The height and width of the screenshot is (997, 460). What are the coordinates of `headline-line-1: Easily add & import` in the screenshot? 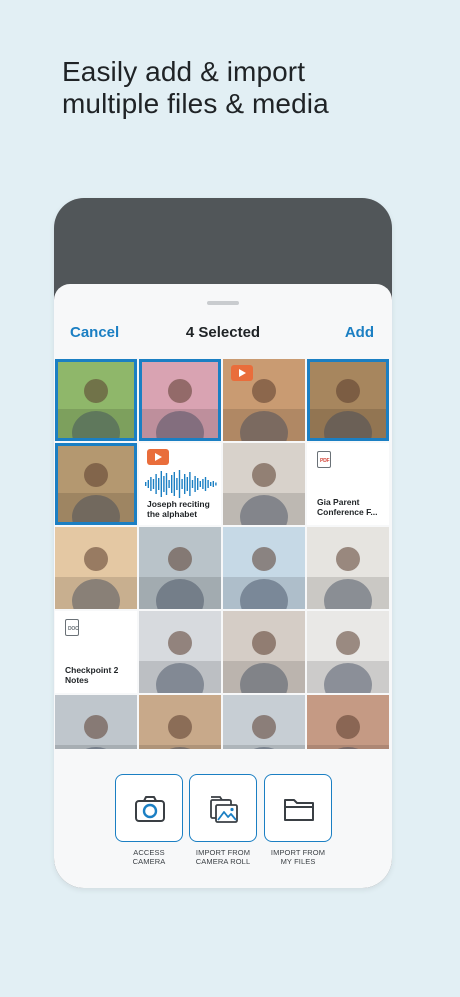 It's located at (184, 71).